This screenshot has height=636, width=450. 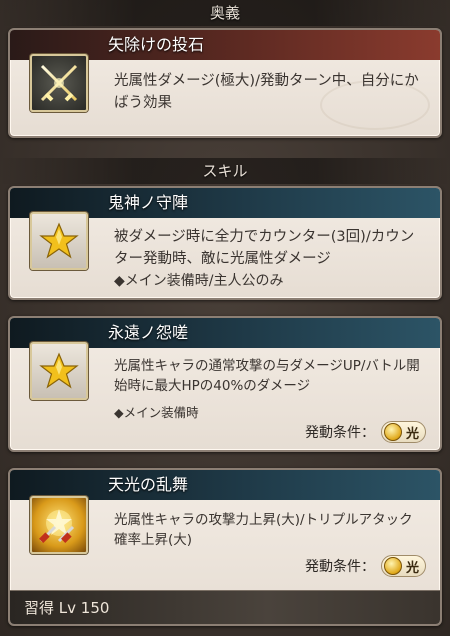 What do you see at coordinates (199, 281) in the screenshot?
I see `skill-note-1: ◆メイン装備時/主人公のみ` at bounding box center [199, 281].